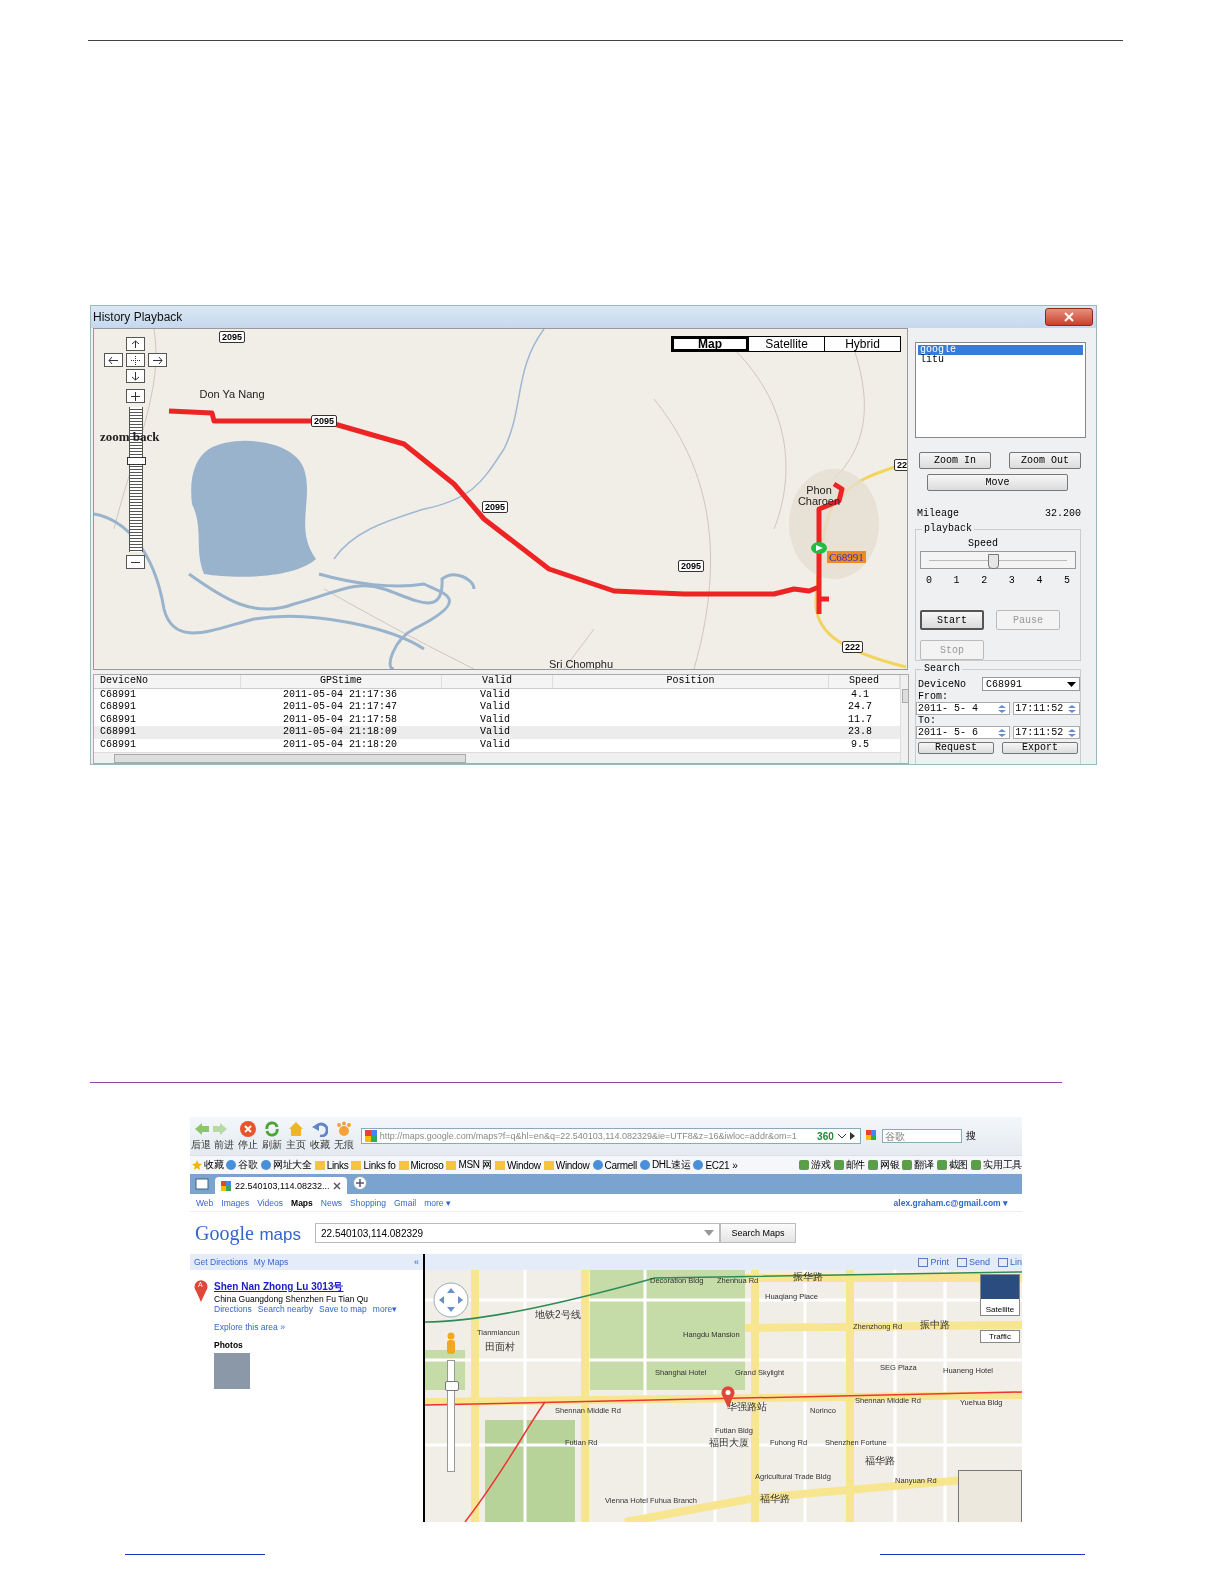 This screenshot has width=1225, height=1585. What do you see at coordinates (405, 1202) in the screenshot?
I see `google-nav-link: Gmail` at bounding box center [405, 1202].